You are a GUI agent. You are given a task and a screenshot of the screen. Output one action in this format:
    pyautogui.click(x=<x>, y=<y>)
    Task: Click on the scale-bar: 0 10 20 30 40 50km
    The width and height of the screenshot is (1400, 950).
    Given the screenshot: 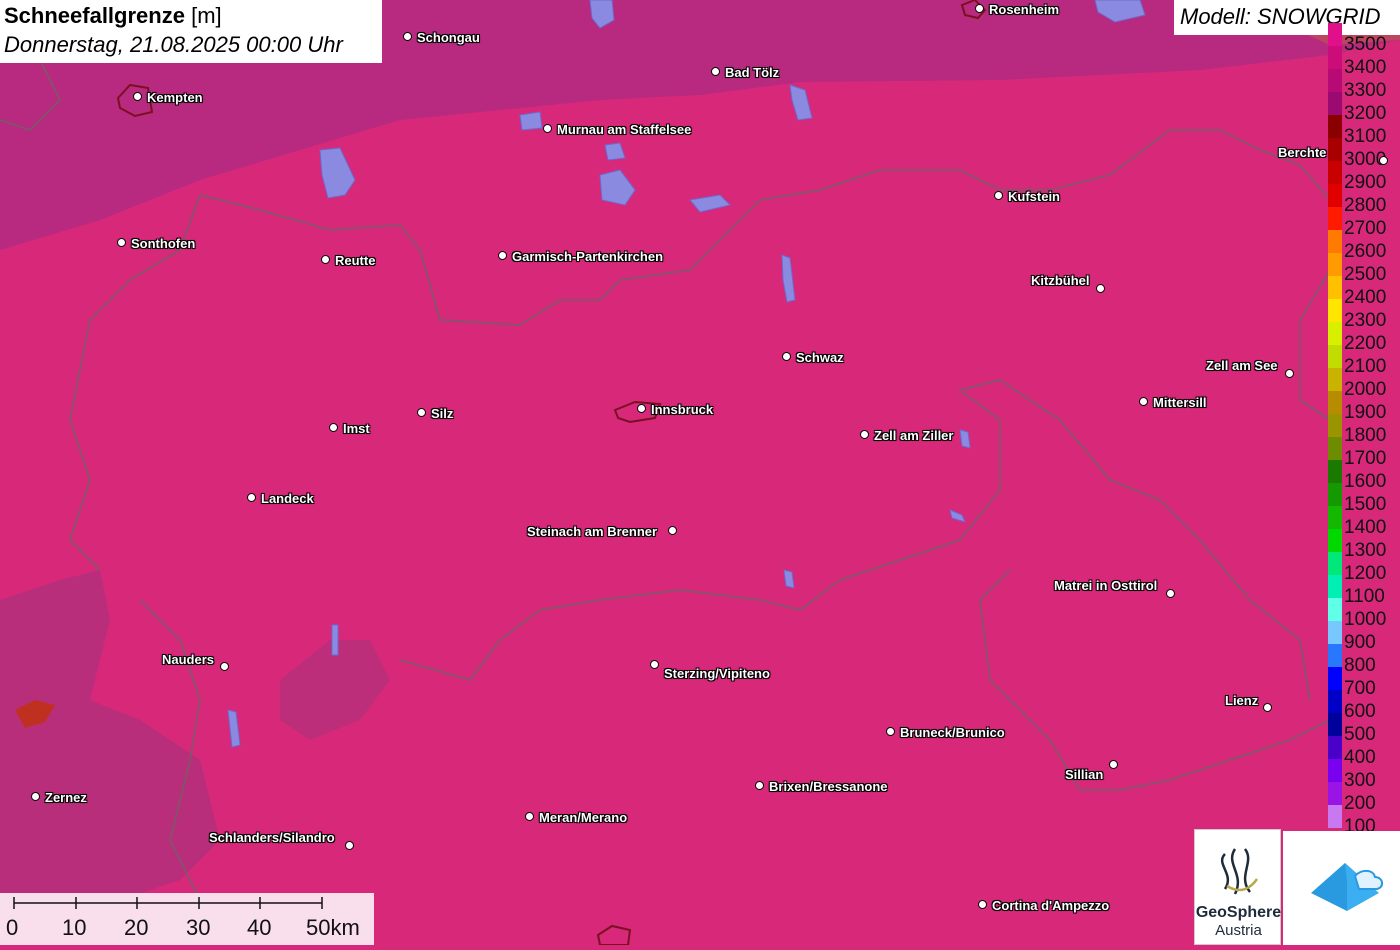 What is the action you would take?
    pyautogui.click(x=187, y=919)
    